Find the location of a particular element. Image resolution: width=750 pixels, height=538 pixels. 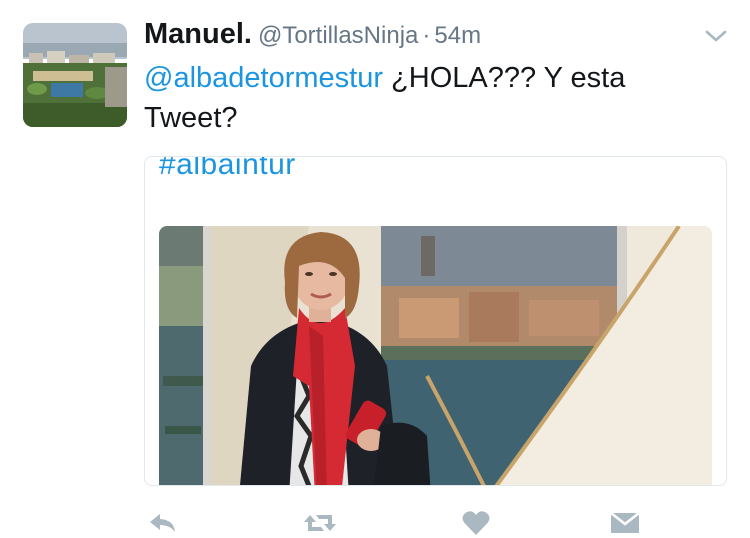

user-handle: @TortillasNinja is located at coordinates (338, 35).